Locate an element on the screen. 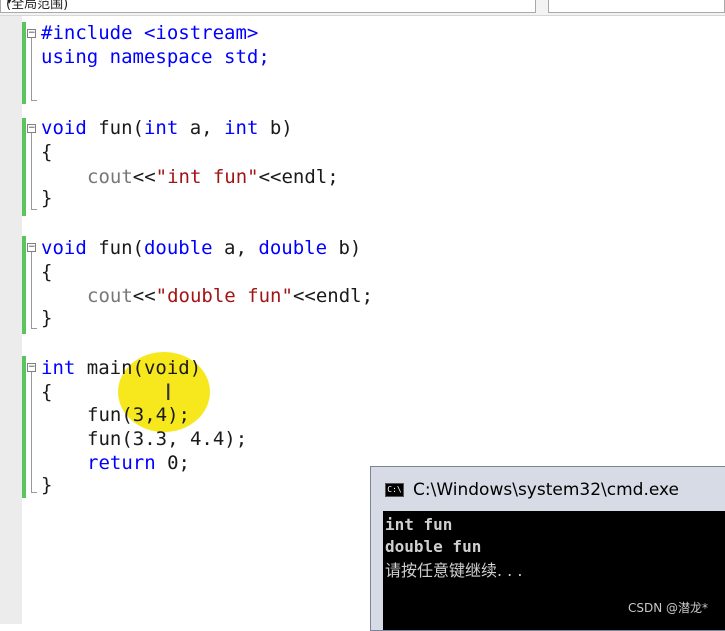 This screenshot has width=725, height=631. cmd-icon: C:\ is located at coordinates (394, 490).